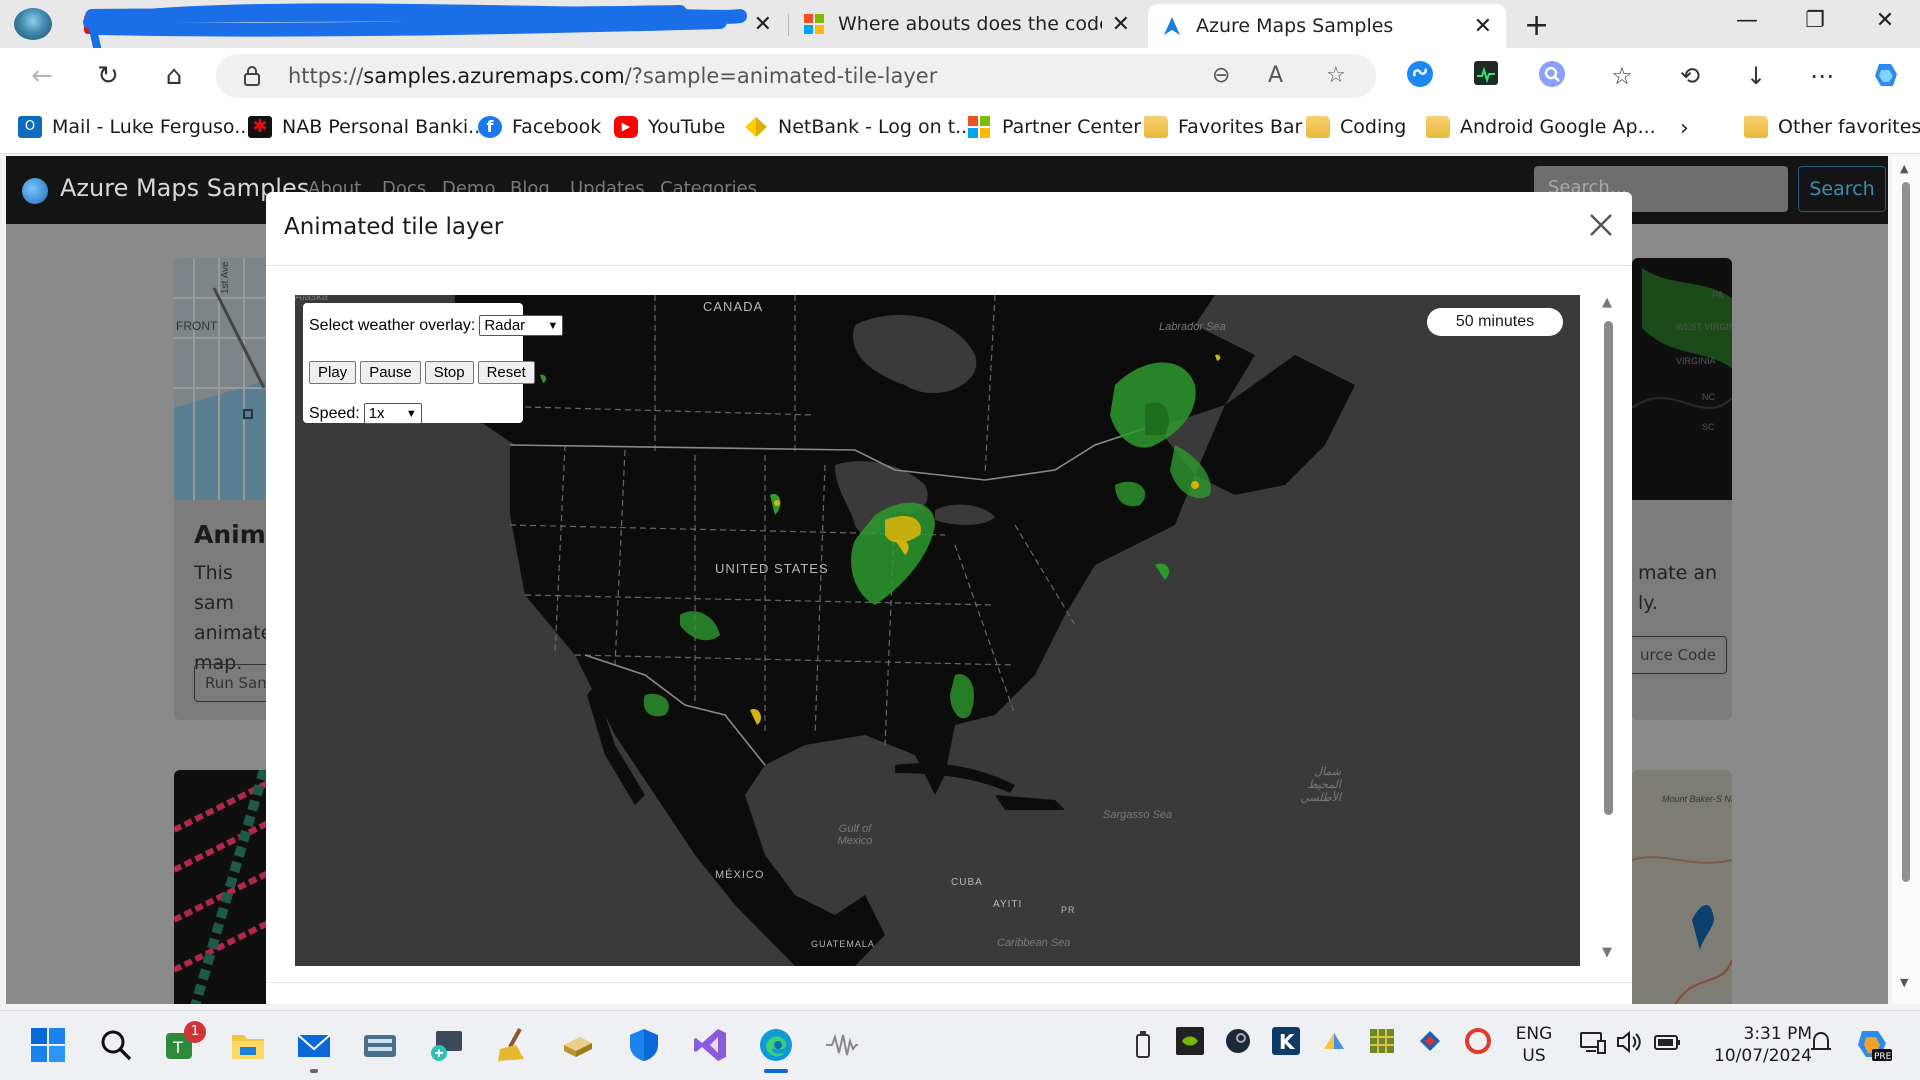 The image size is (1920, 1080). Describe the element at coordinates (578, 1045) in the screenshot. I see `archive-tool-icon` at that location.